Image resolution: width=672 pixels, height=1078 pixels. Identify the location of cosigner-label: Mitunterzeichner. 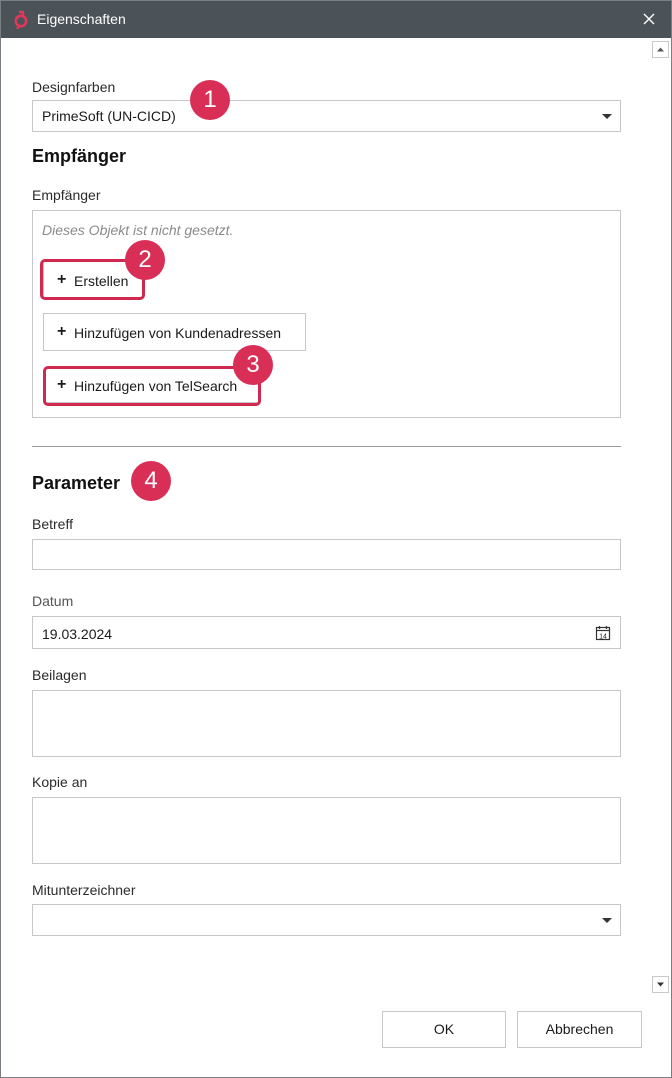
(84, 890).